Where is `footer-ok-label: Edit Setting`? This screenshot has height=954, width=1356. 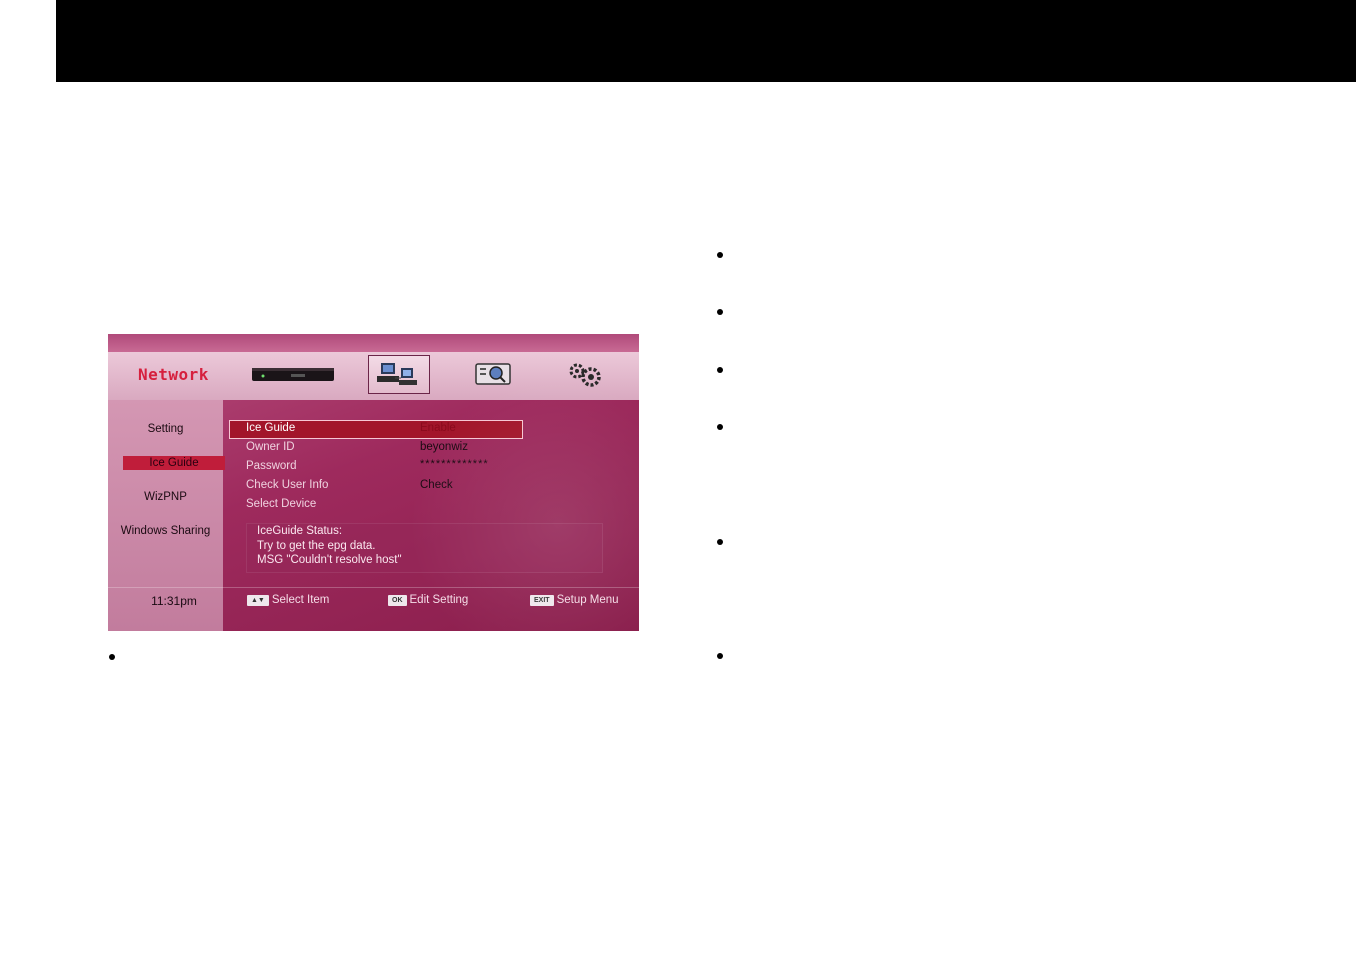
footer-ok-label: Edit Setting is located at coordinates (439, 600).